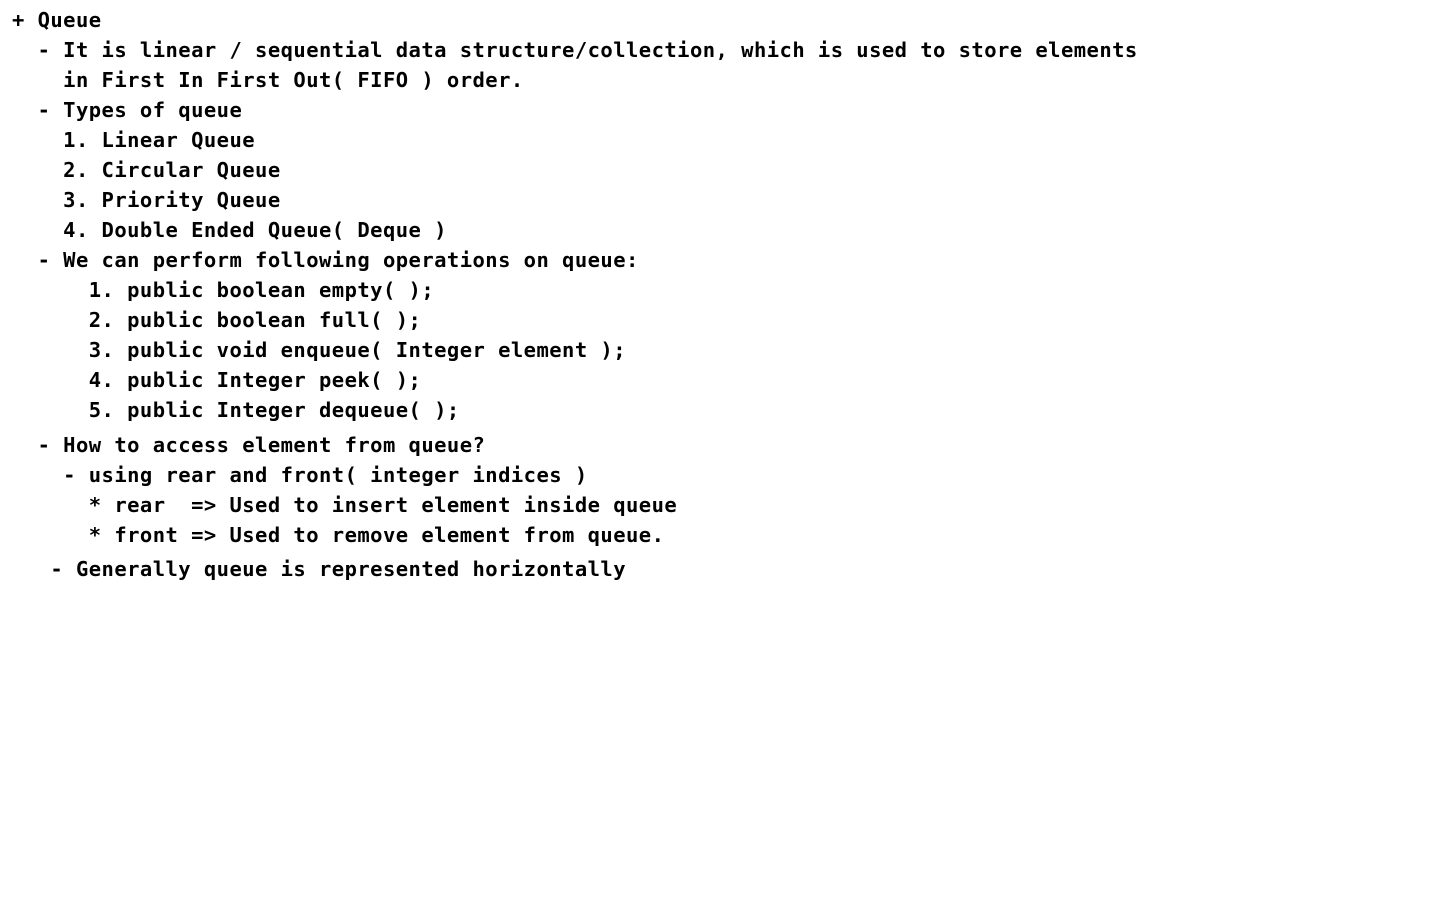 This screenshot has height=900, width=1440. I want to click on type-item-priority: 3. Priority Queue, so click(146, 200).